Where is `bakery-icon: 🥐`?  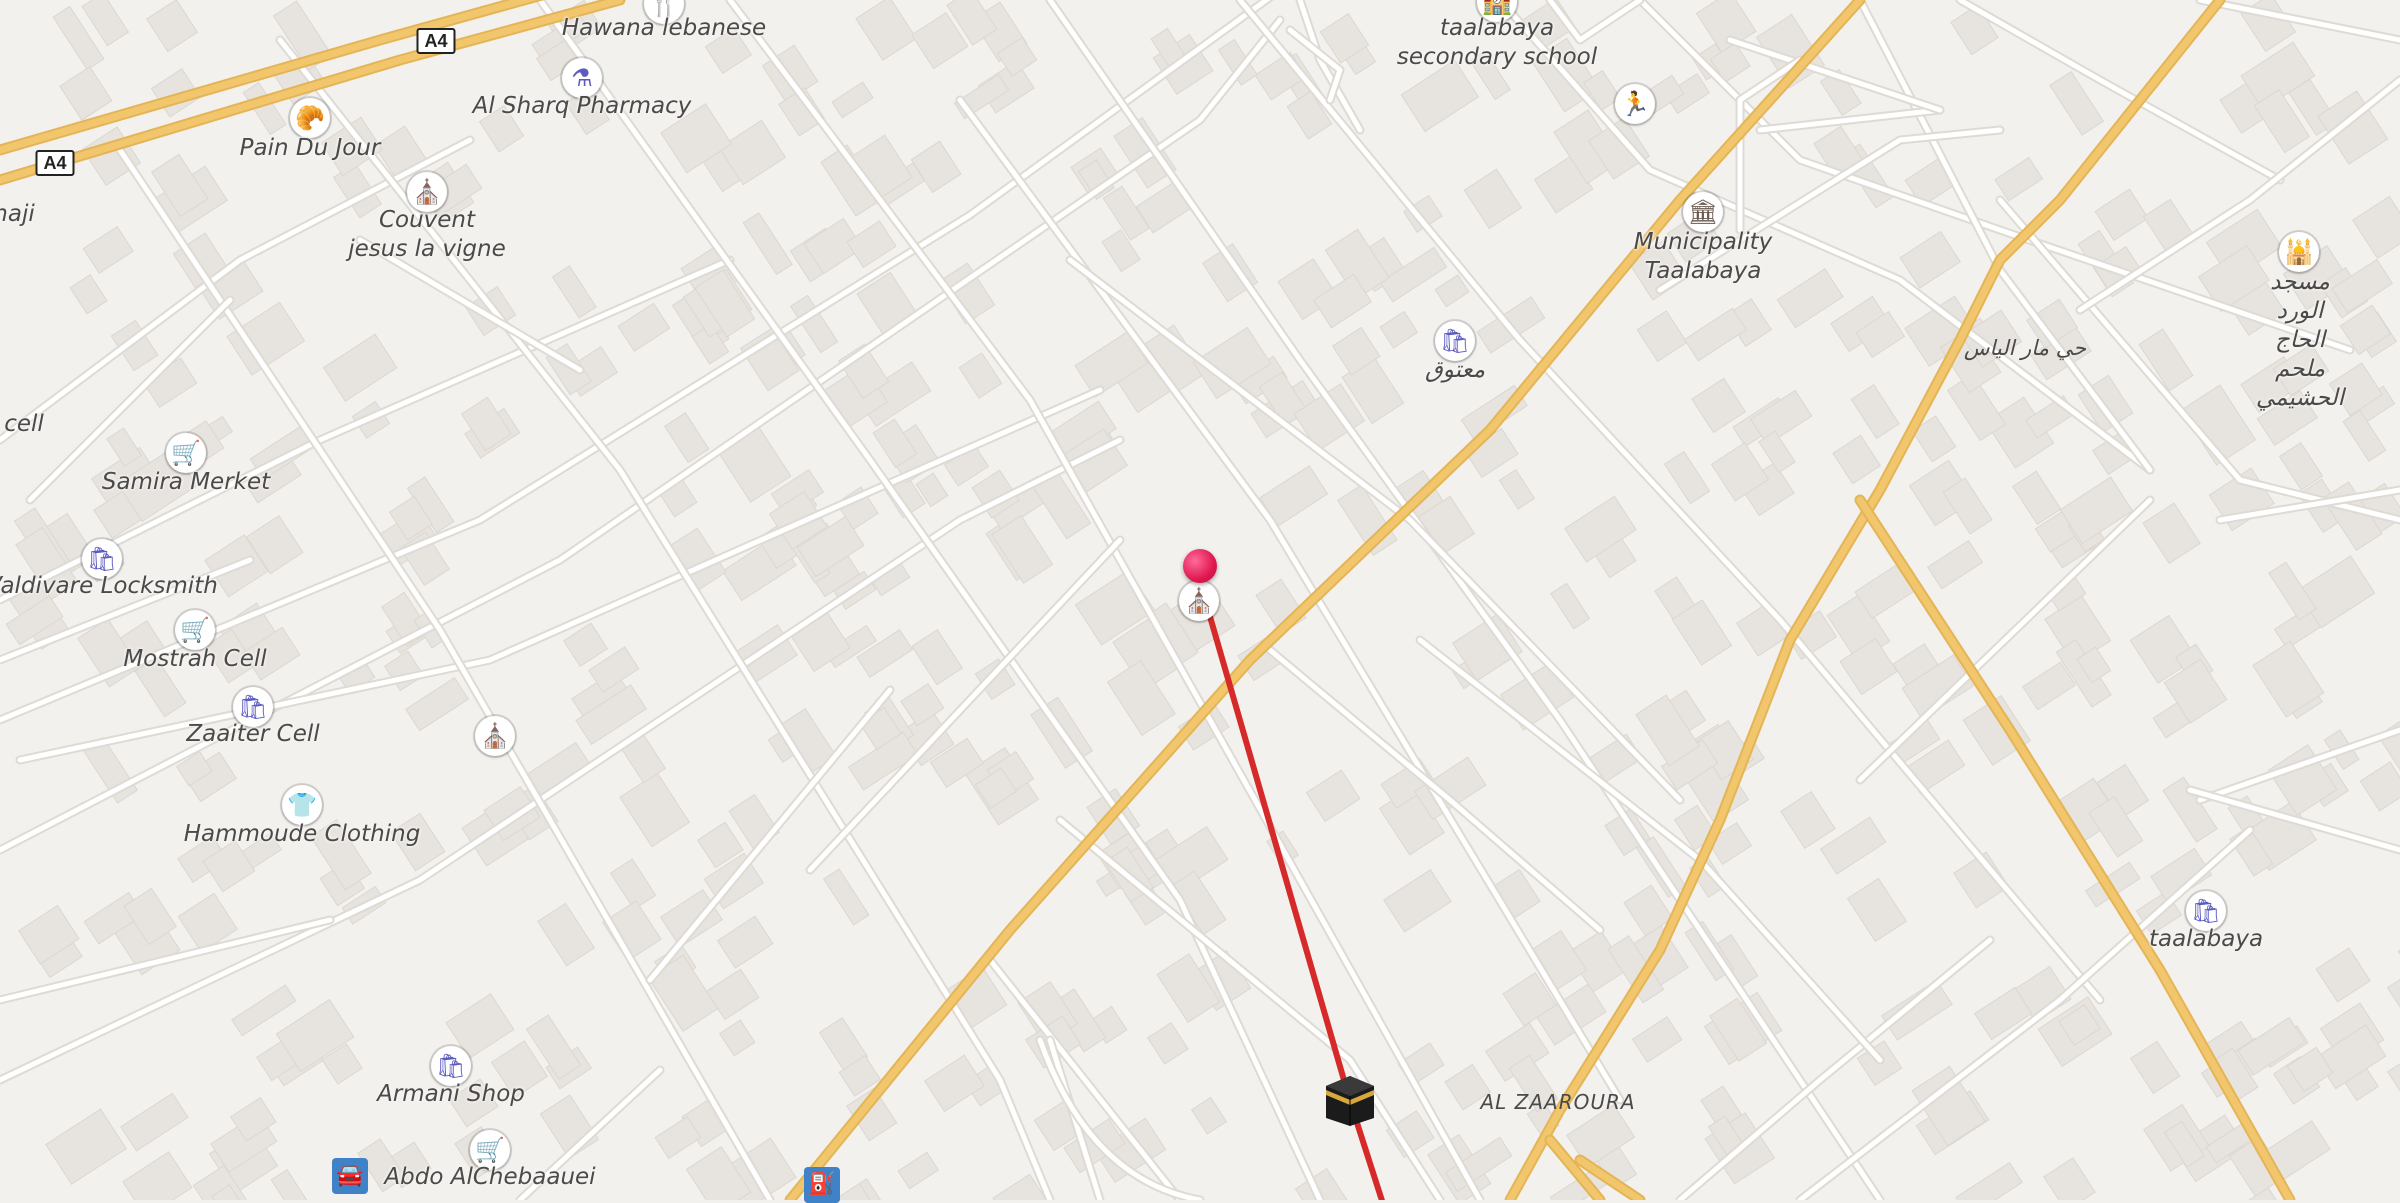 bakery-icon: 🥐 is located at coordinates (310, 118).